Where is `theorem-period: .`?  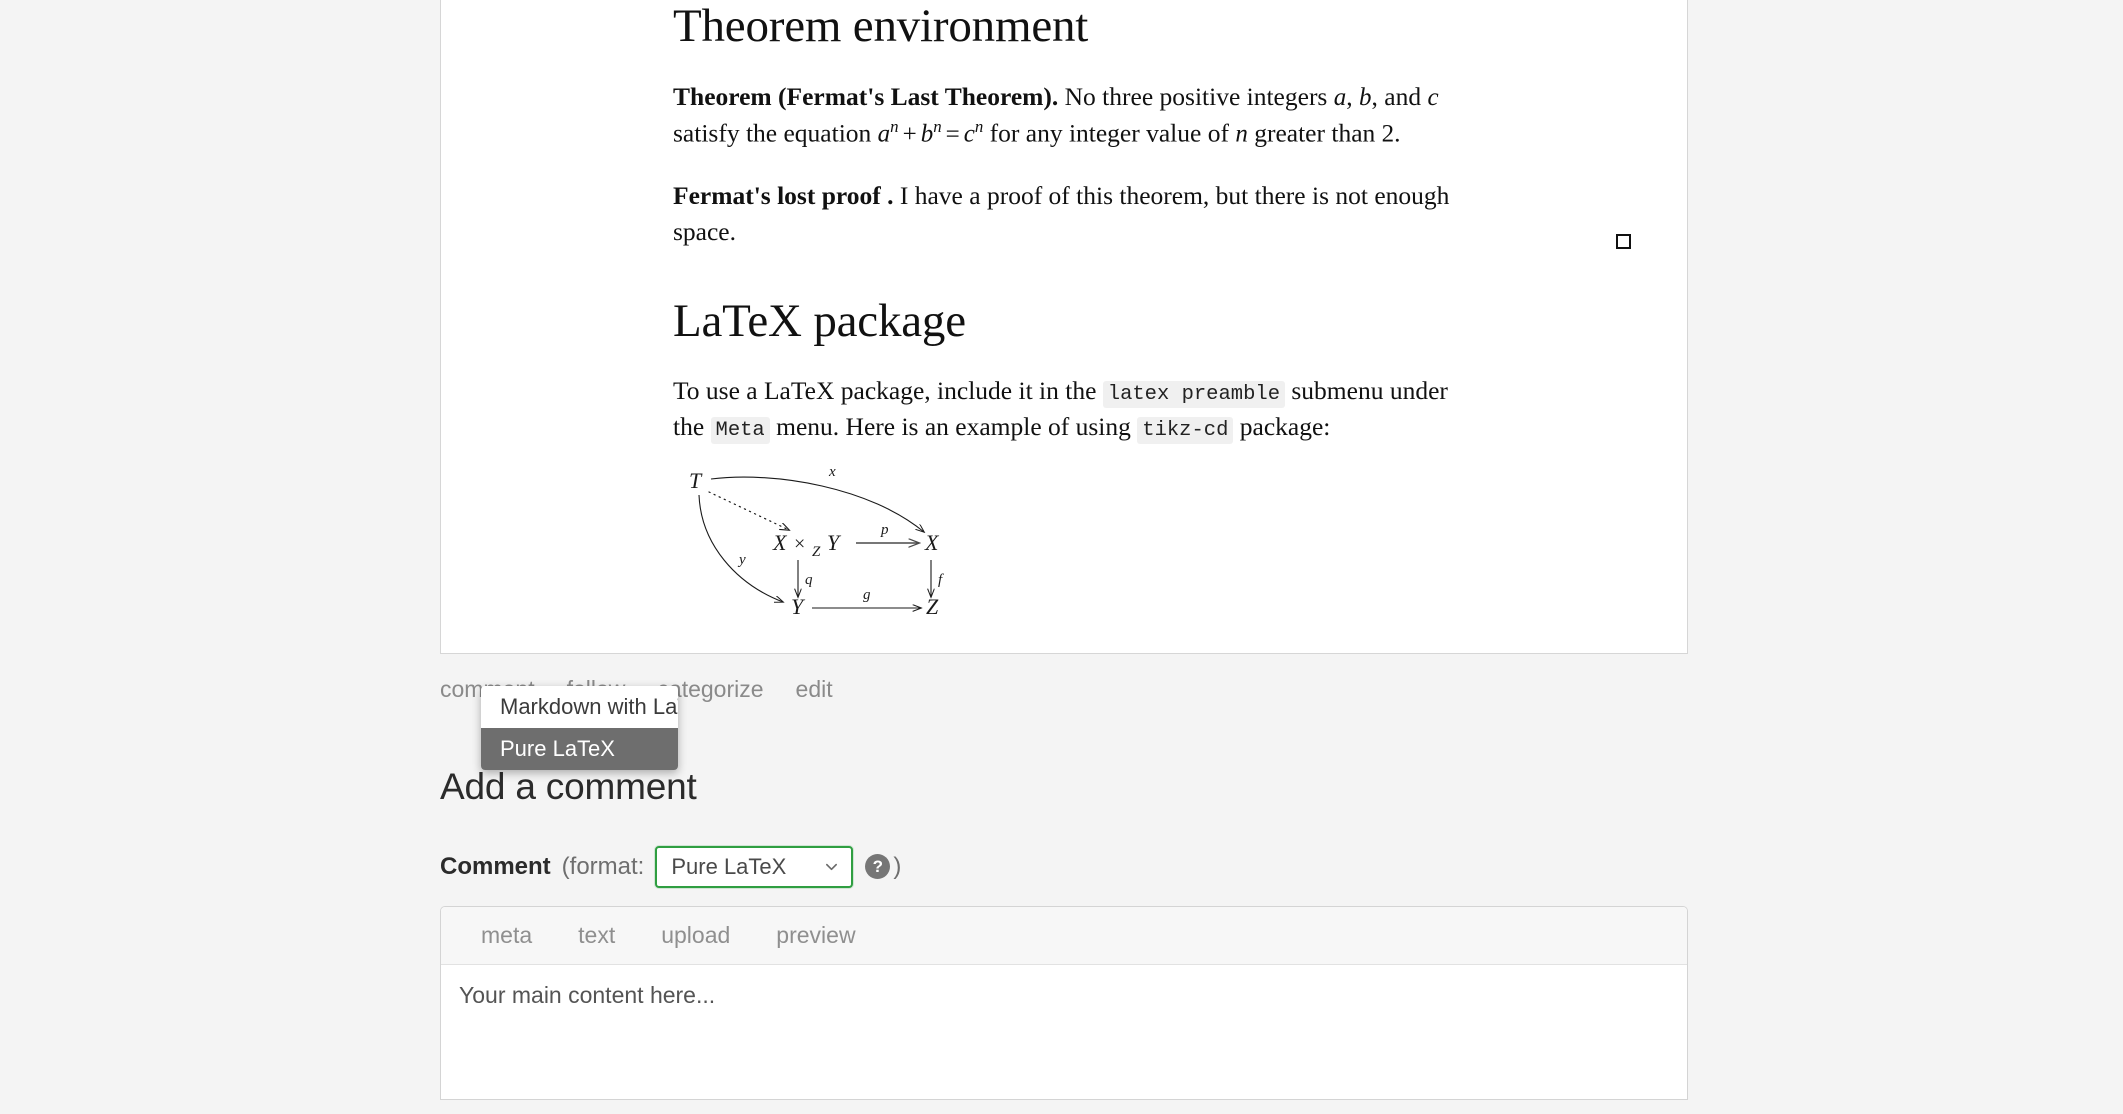
theorem-period: . is located at coordinates (1397, 133).